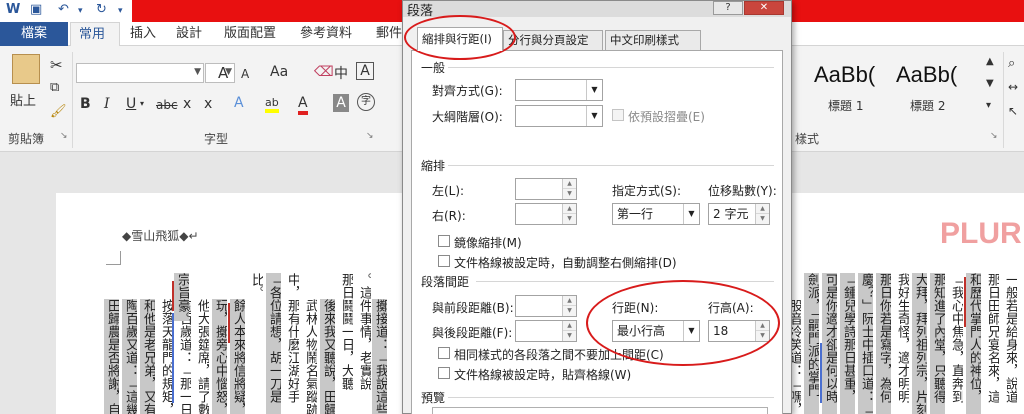 The width and height of the screenshot is (1024, 414). What do you see at coordinates (653, 47) in the screenshot?
I see `tab-asian-typography: 中文印刷樣式(H)` at bounding box center [653, 47].